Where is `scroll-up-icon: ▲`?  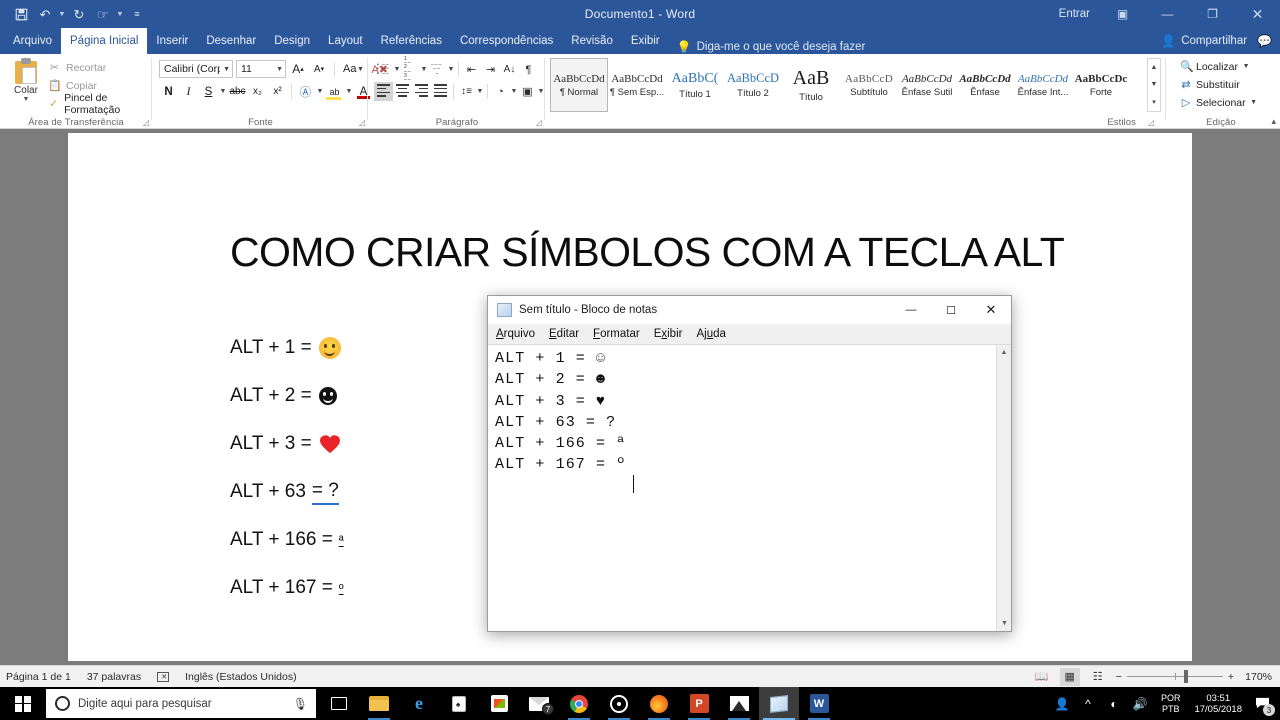
scroll-up-icon: ▲ is located at coordinates (1004, 352).